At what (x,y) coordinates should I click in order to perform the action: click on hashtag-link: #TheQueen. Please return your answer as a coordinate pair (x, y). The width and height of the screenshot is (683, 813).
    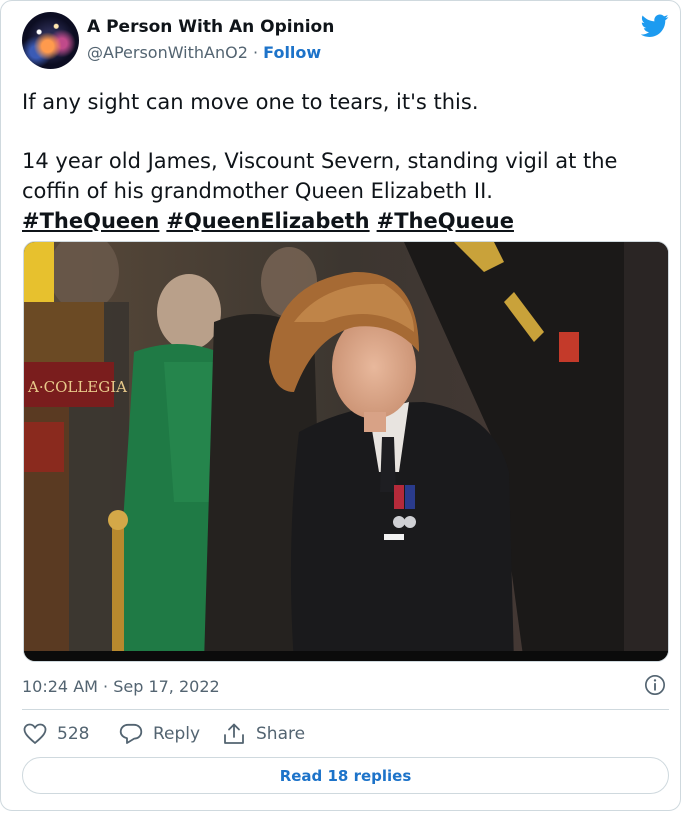
    Looking at the image, I should click on (90, 221).